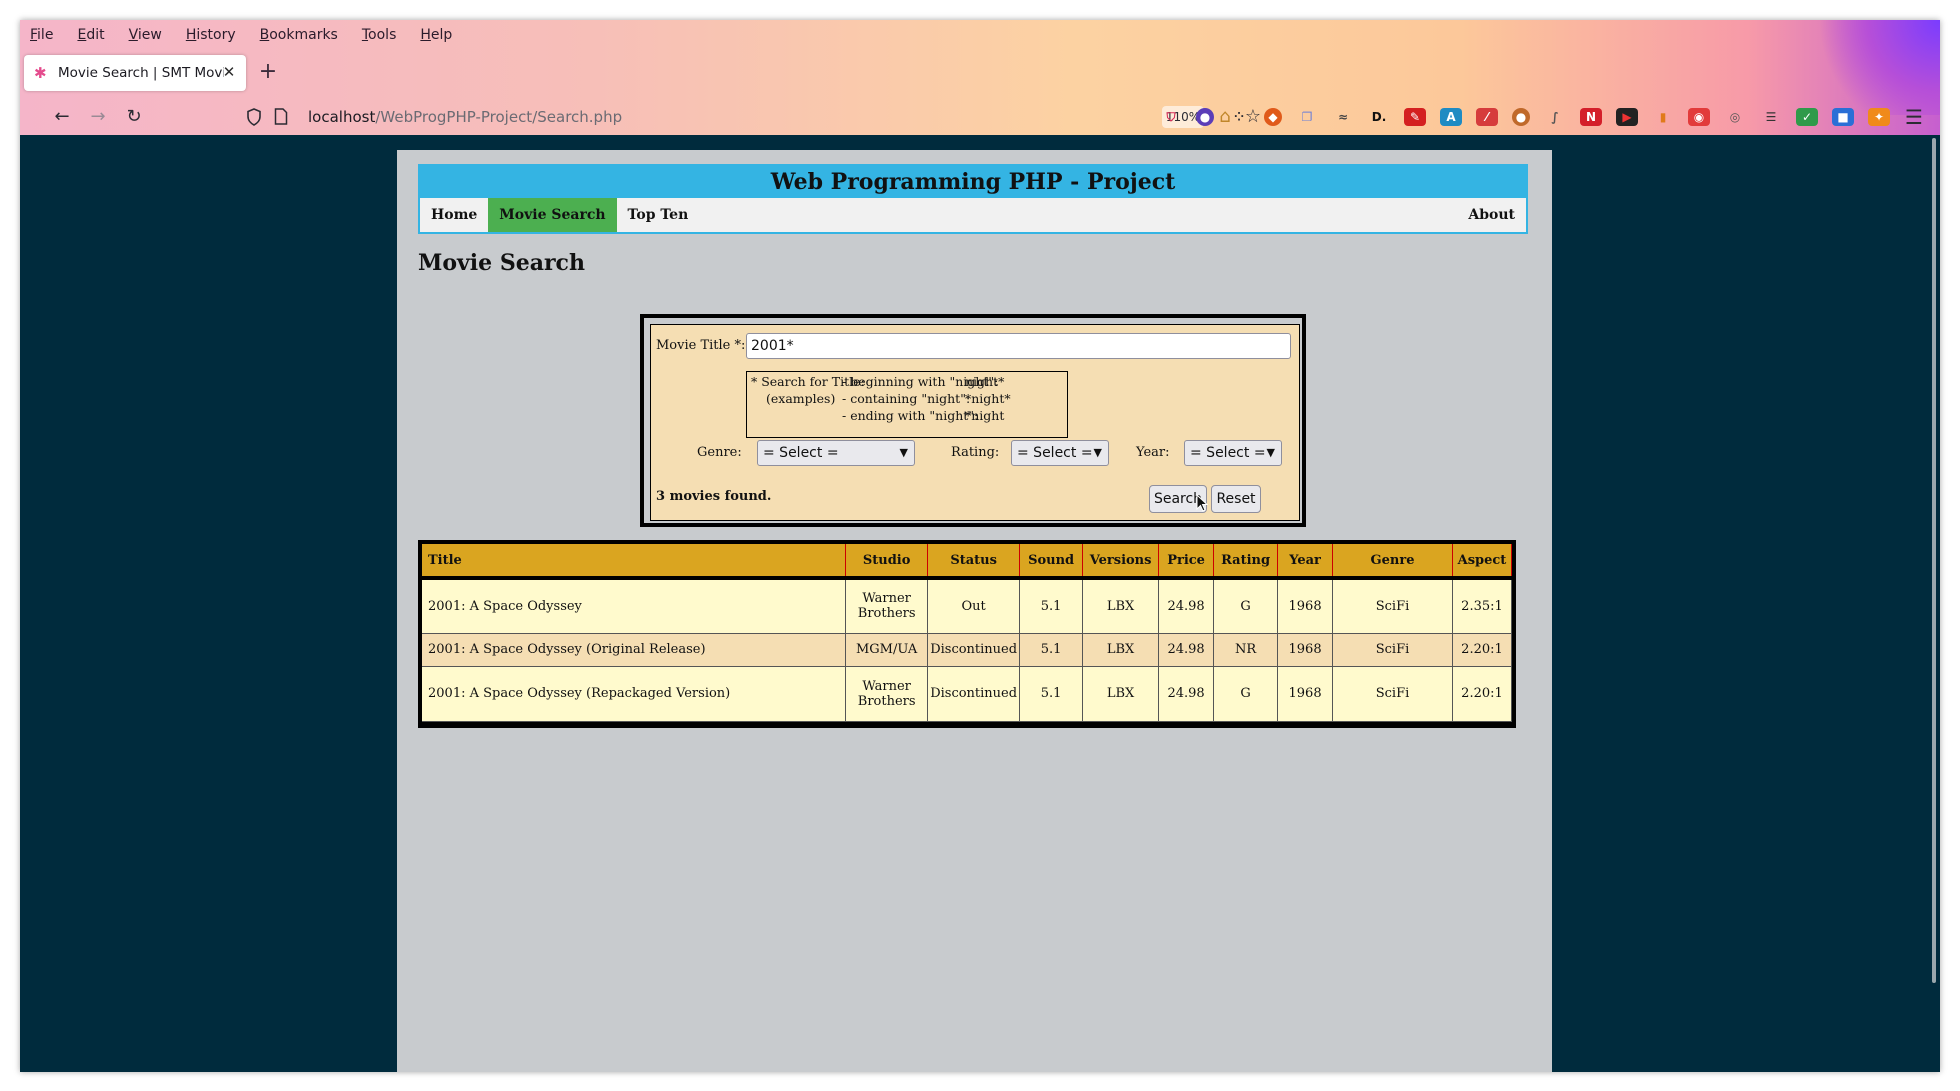 Image resolution: width=1960 pixels, height=1091 pixels. Describe the element at coordinates (1246, 650) in the screenshot. I see `cell-rating: NR` at that location.